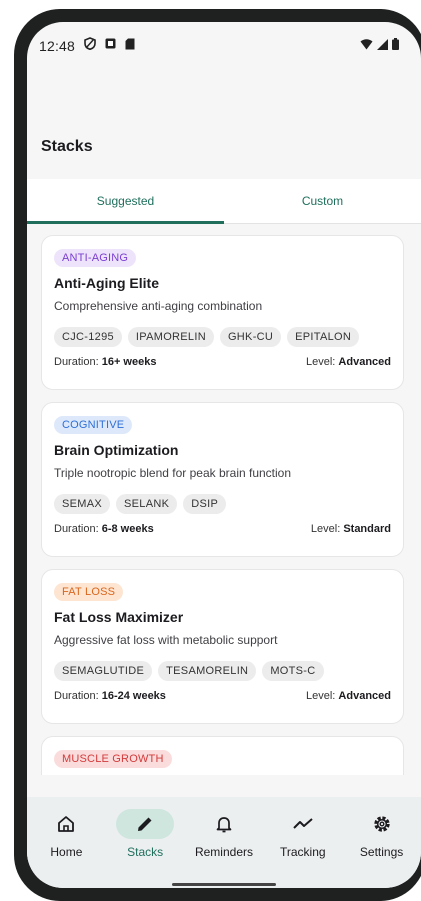 The height and width of the screenshot is (901, 421). Describe the element at coordinates (207, 671) in the screenshot. I see `peptide-chip: TESAMORELIN` at that location.